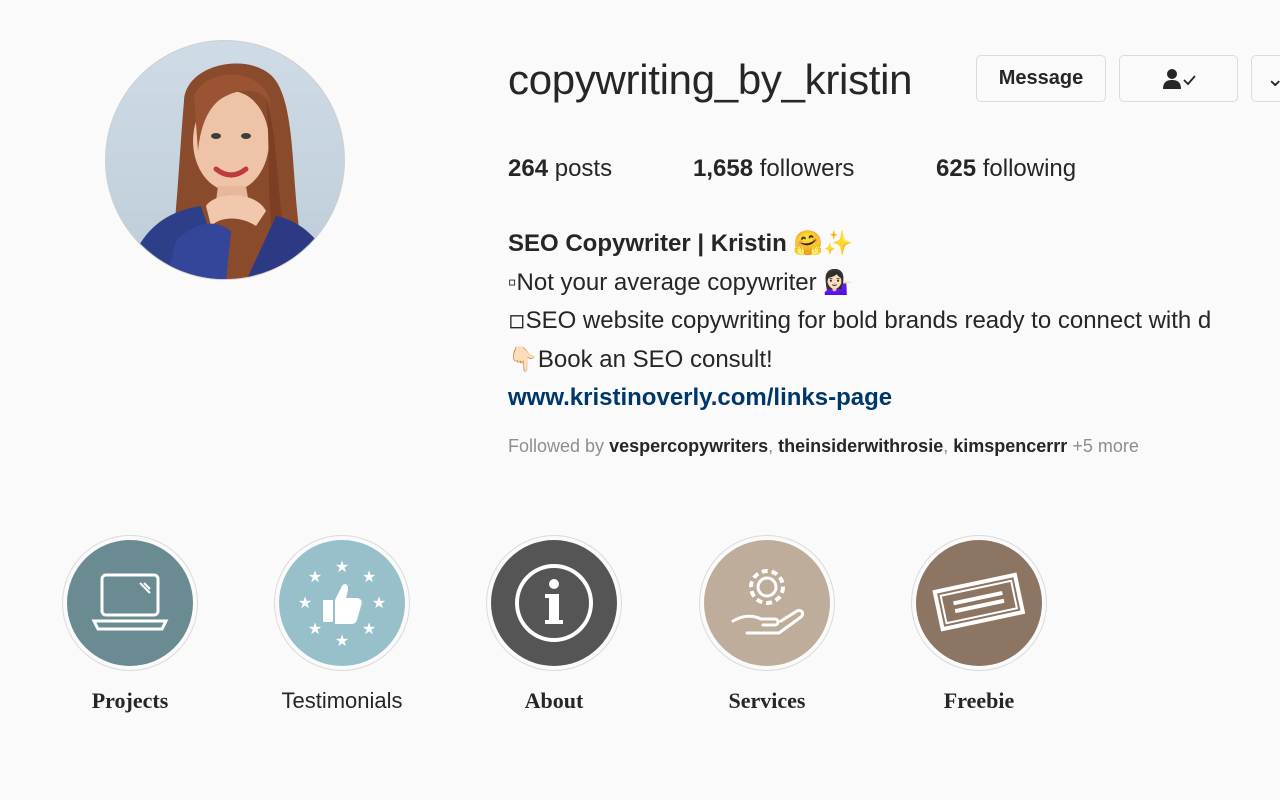  Describe the element at coordinates (1029, 168) in the screenshot. I see `following-label: following` at that location.